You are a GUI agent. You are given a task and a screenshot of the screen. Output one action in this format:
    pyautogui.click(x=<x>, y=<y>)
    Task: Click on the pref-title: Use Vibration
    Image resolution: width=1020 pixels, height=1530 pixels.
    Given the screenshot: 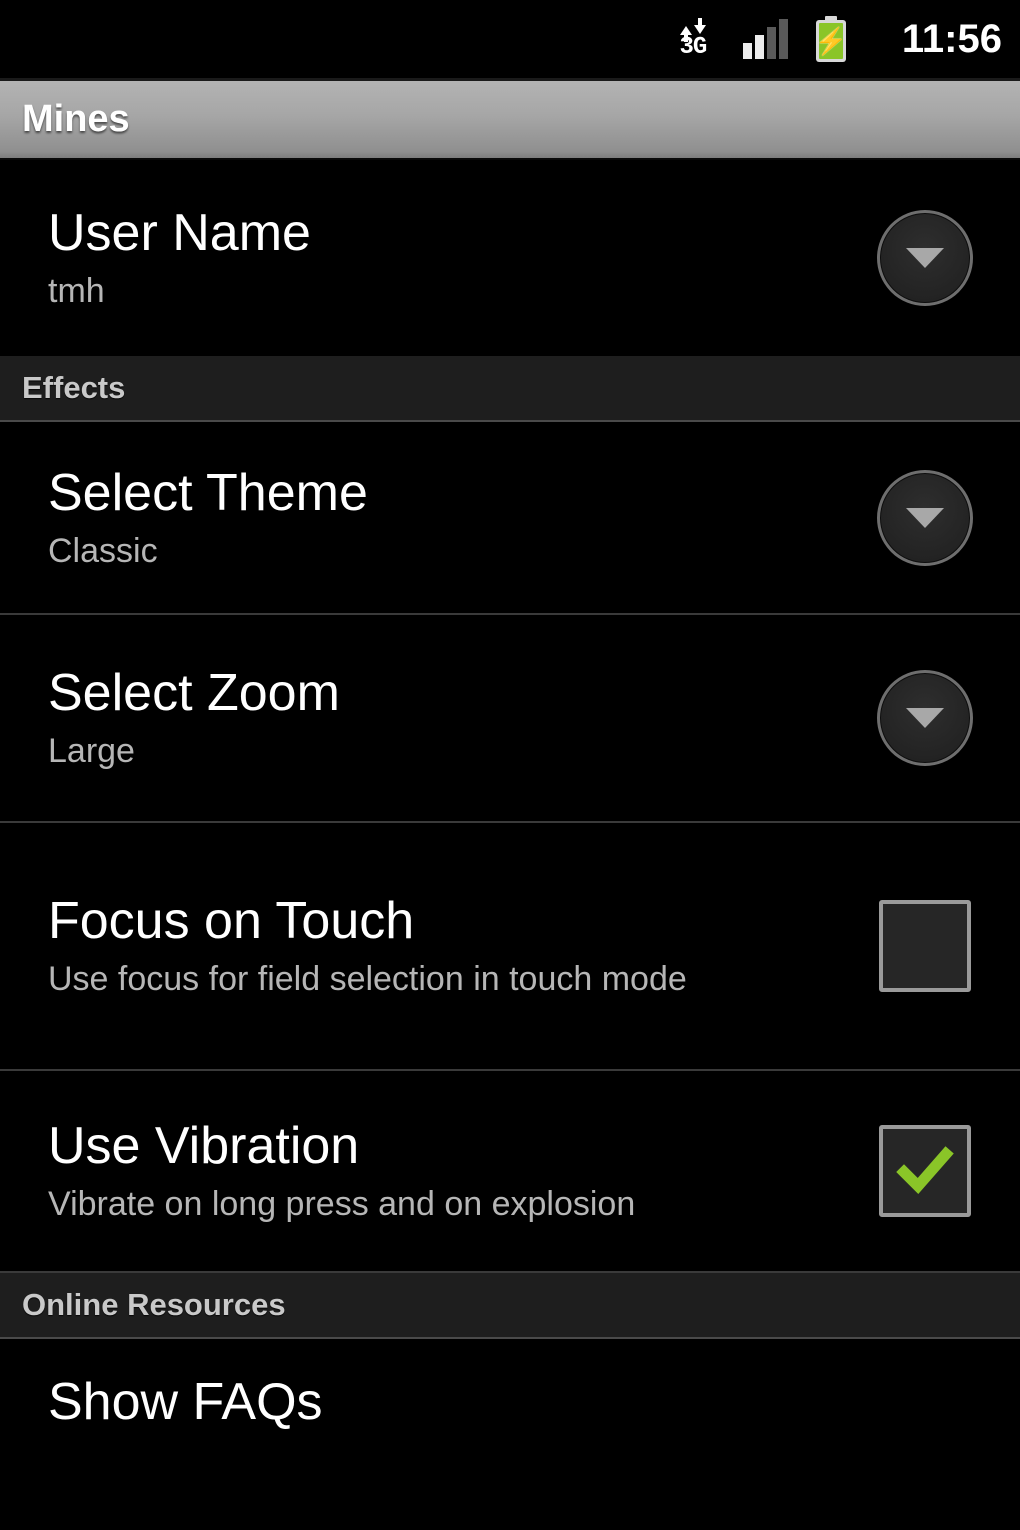 What is the action you would take?
    pyautogui.click(x=204, y=1146)
    